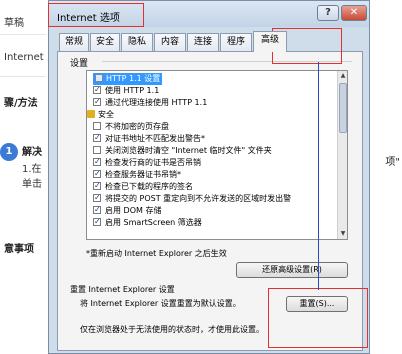 This screenshot has width=402, height=354. What do you see at coordinates (342, 76) in the screenshot?
I see `scroll-up-icon: ▲` at bounding box center [342, 76].